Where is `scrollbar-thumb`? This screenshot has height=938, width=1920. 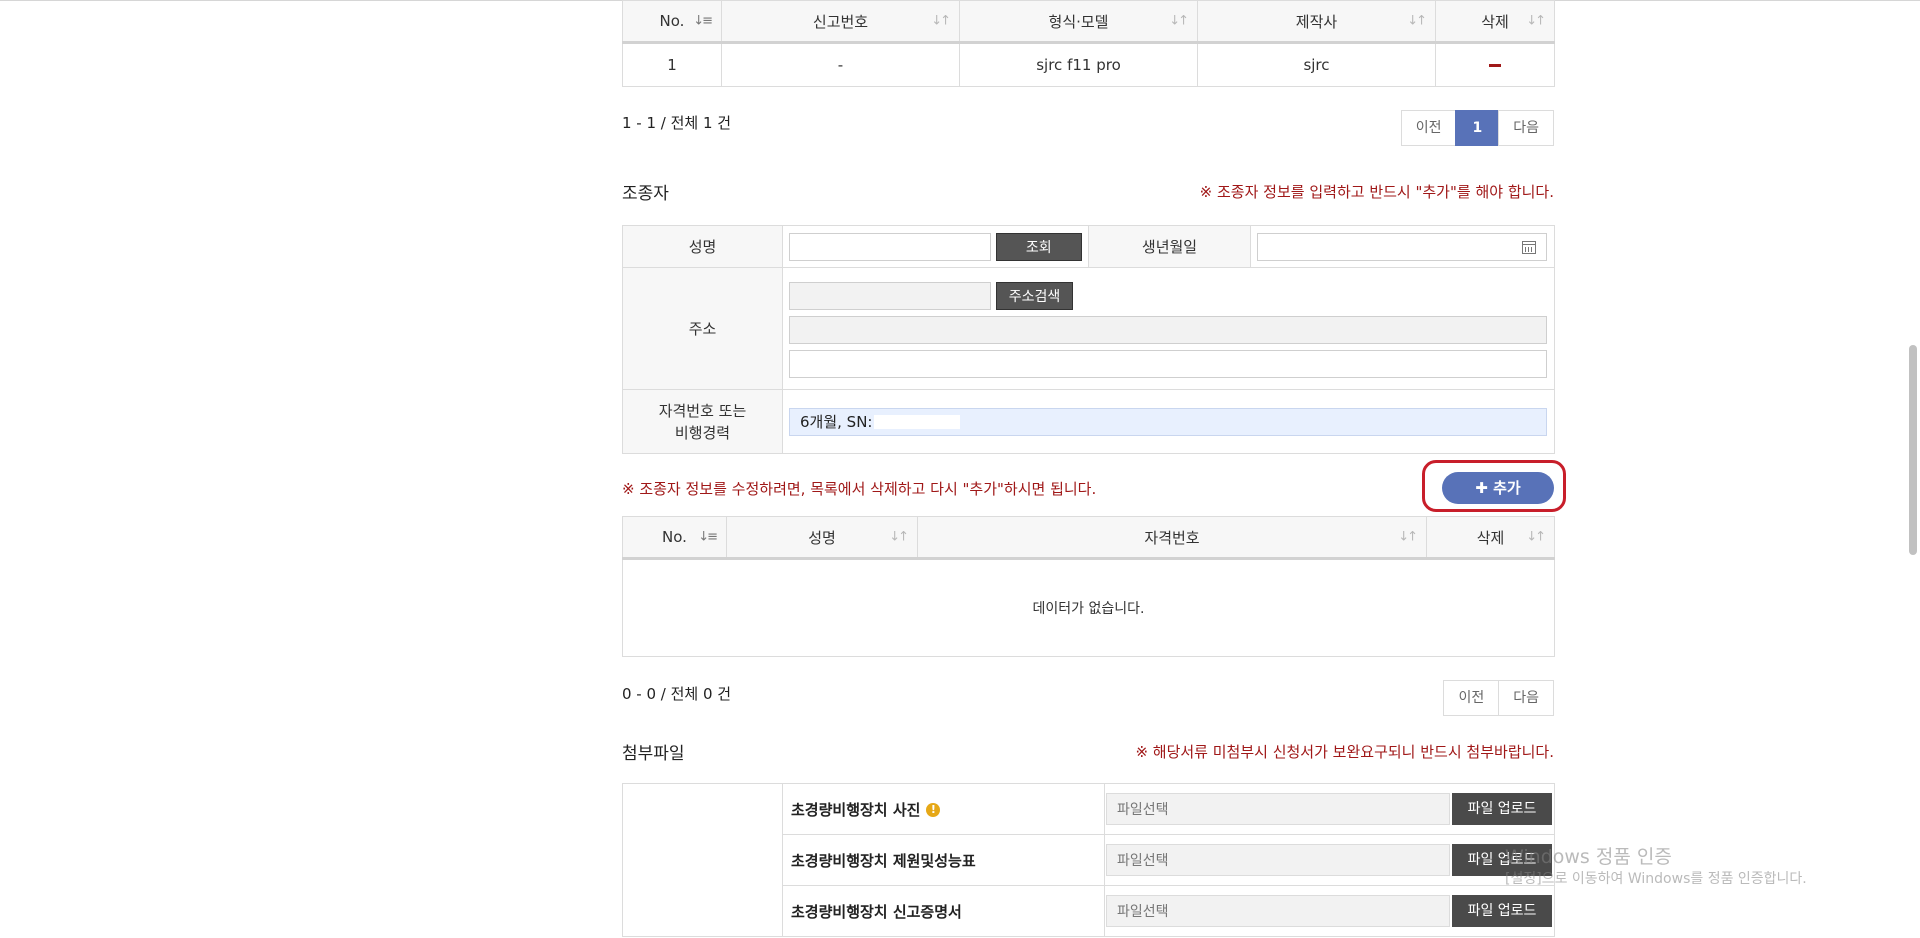
scrollbar-thumb is located at coordinates (1913, 450).